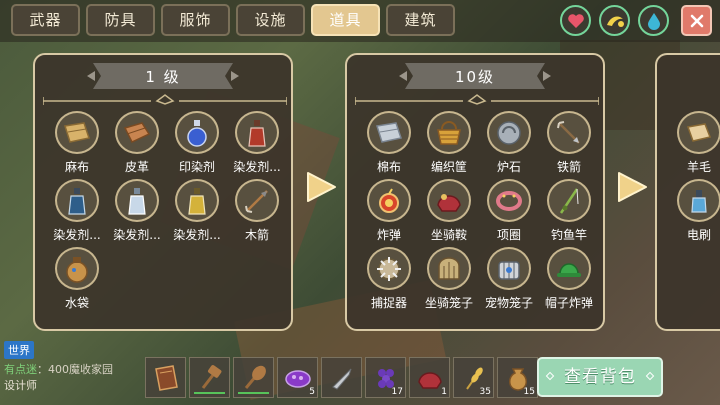  I want to click on recipe-item: 印染剂, so click(197, 143).